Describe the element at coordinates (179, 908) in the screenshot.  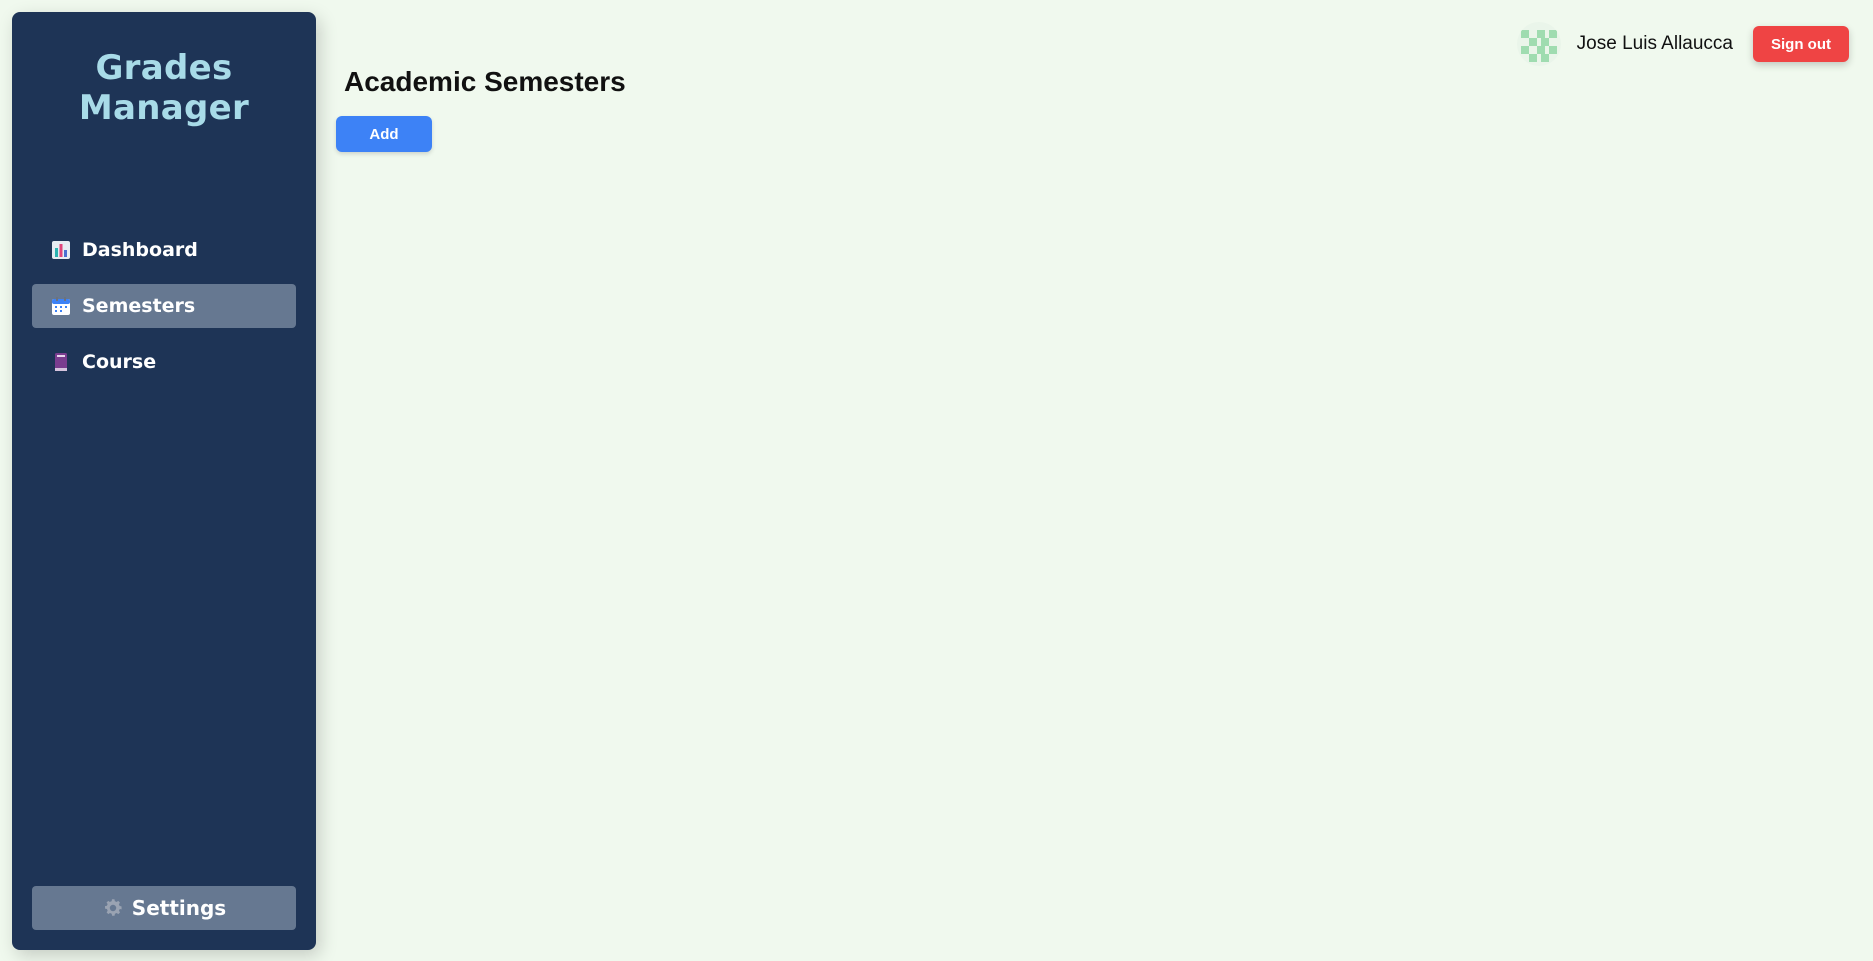
I see `settings-label: Settings` at that location.